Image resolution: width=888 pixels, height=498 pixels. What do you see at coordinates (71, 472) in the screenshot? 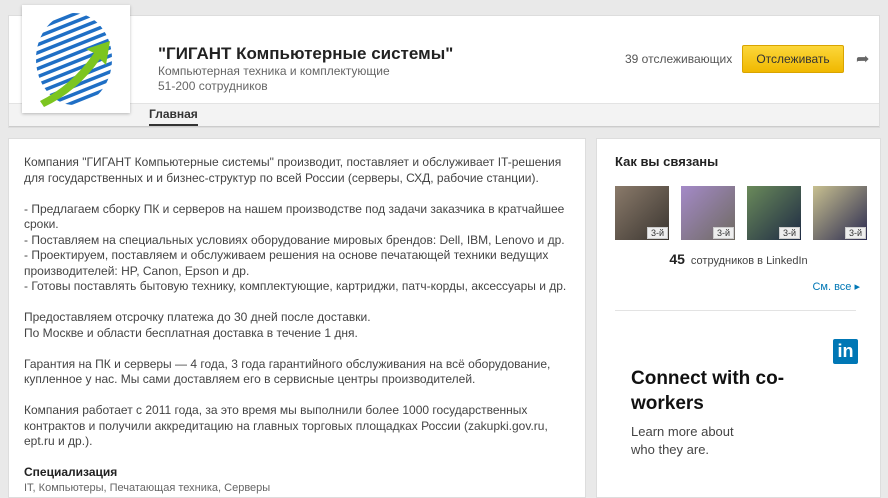
I see `specialties-title: Специализация` at bounding box center [71, 472].